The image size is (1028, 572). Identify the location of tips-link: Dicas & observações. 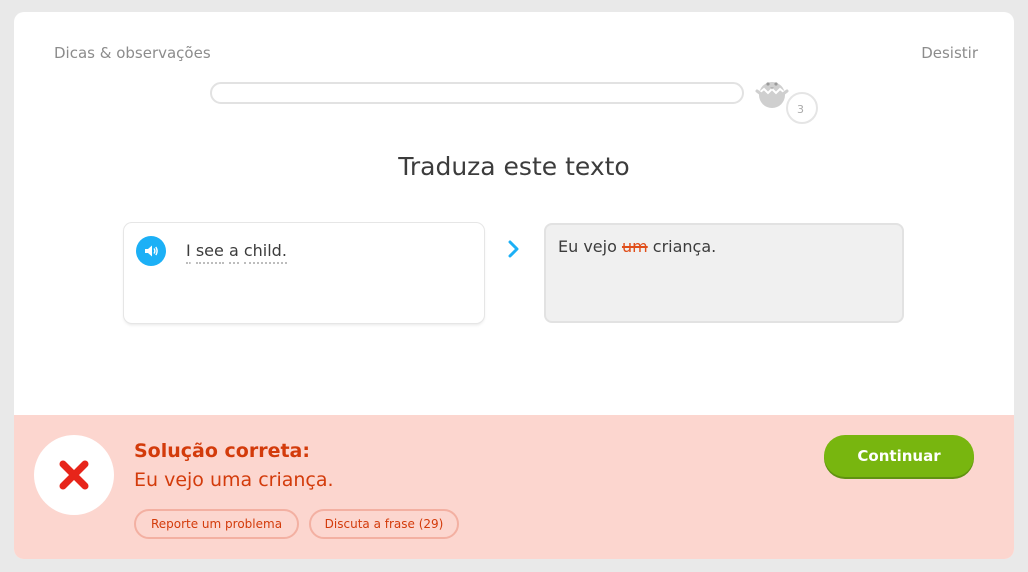
(132, 53).